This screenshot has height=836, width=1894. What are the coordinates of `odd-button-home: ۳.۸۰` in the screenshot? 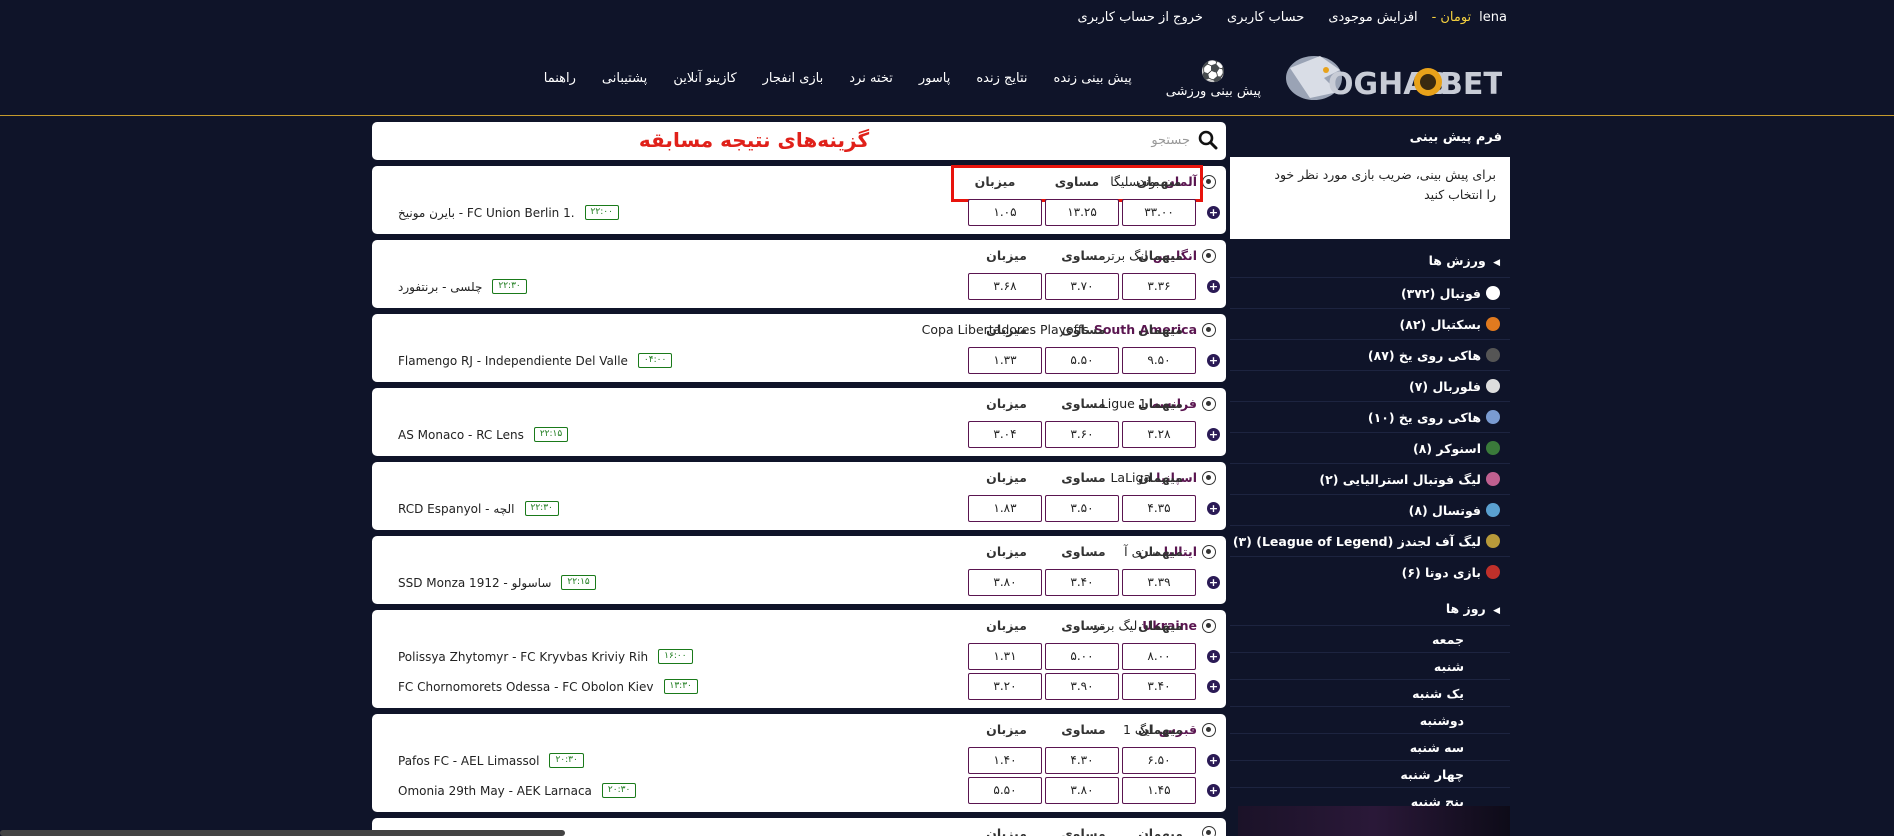 It's located at (1005, 582).